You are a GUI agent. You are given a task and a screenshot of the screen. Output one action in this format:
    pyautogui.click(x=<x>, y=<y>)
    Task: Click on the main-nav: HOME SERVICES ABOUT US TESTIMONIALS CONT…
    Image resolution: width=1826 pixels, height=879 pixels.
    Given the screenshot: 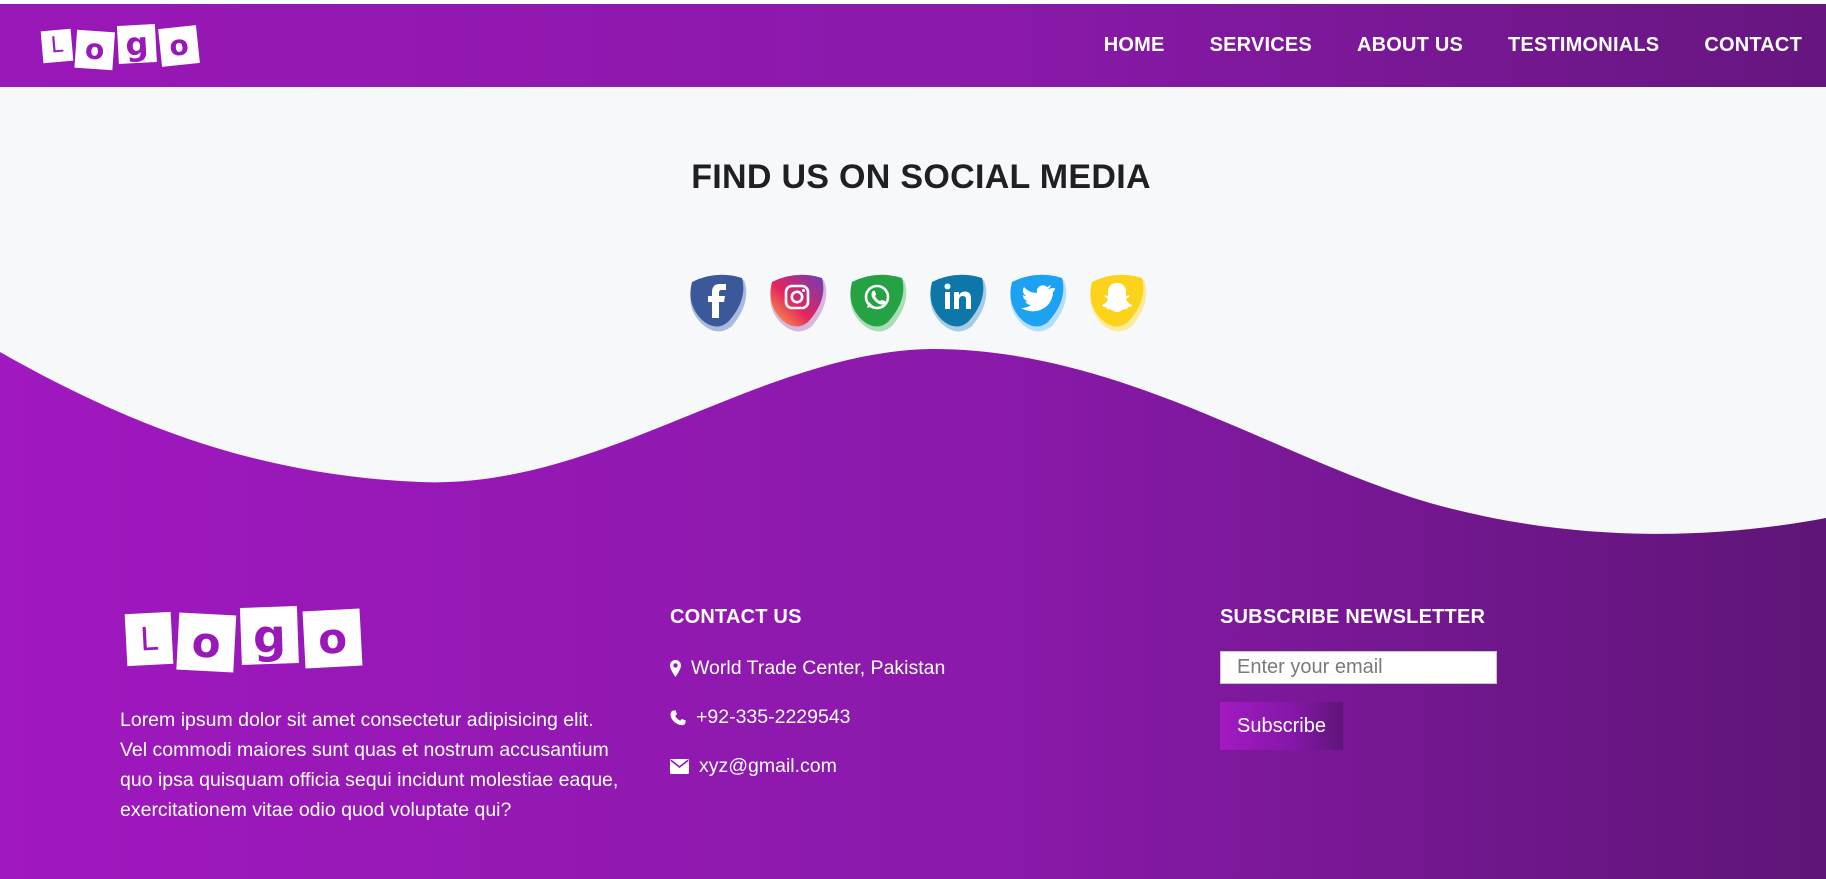 What is the action you would take?
    pyautogui.click(x=1453, y=45)
    